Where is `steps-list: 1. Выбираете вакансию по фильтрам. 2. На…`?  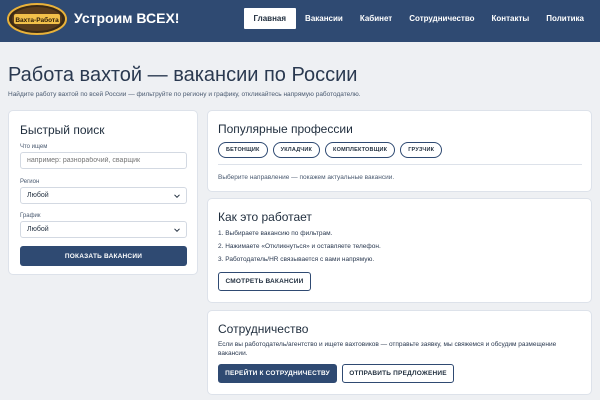
steps-list: 1. Выбираете вакансию по фильтрам. 2. На… is located at coordinates (299, 249).